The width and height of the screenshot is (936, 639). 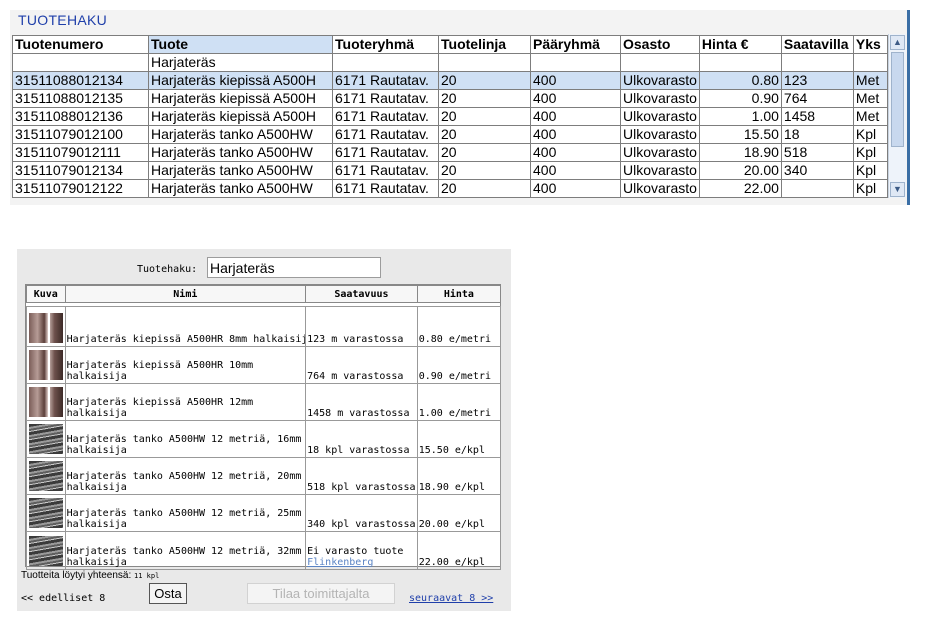 I want to click on column-header-yks: Yks, so click(x=870, y=44).